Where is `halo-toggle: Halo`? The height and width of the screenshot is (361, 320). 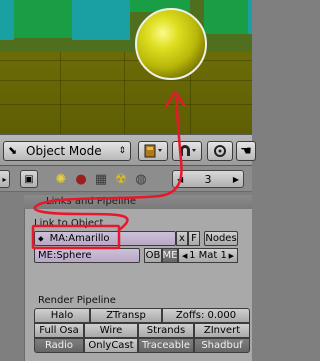 halo-toggle: Halo is located at coordinates (62, 315).